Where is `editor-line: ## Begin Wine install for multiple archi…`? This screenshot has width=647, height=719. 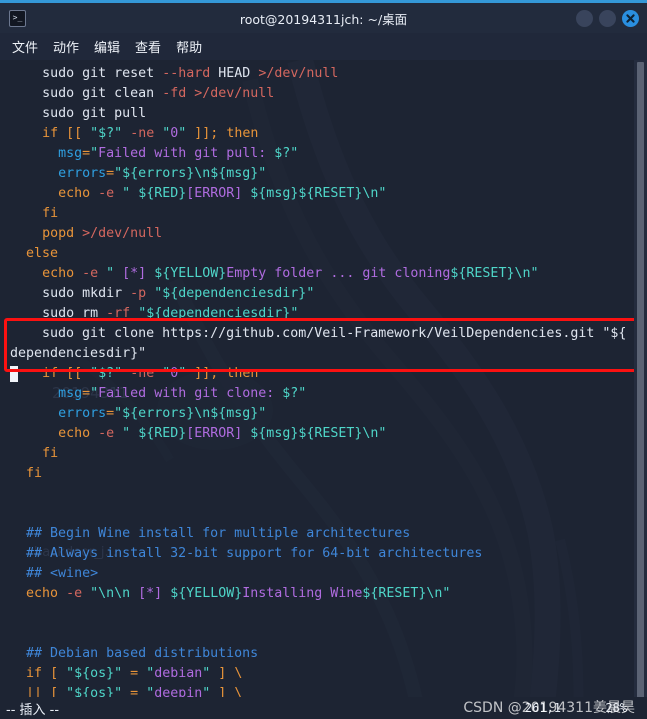
editor-line: ## Begin Wine install for multiple archi… is located at coordinates (218, 533).